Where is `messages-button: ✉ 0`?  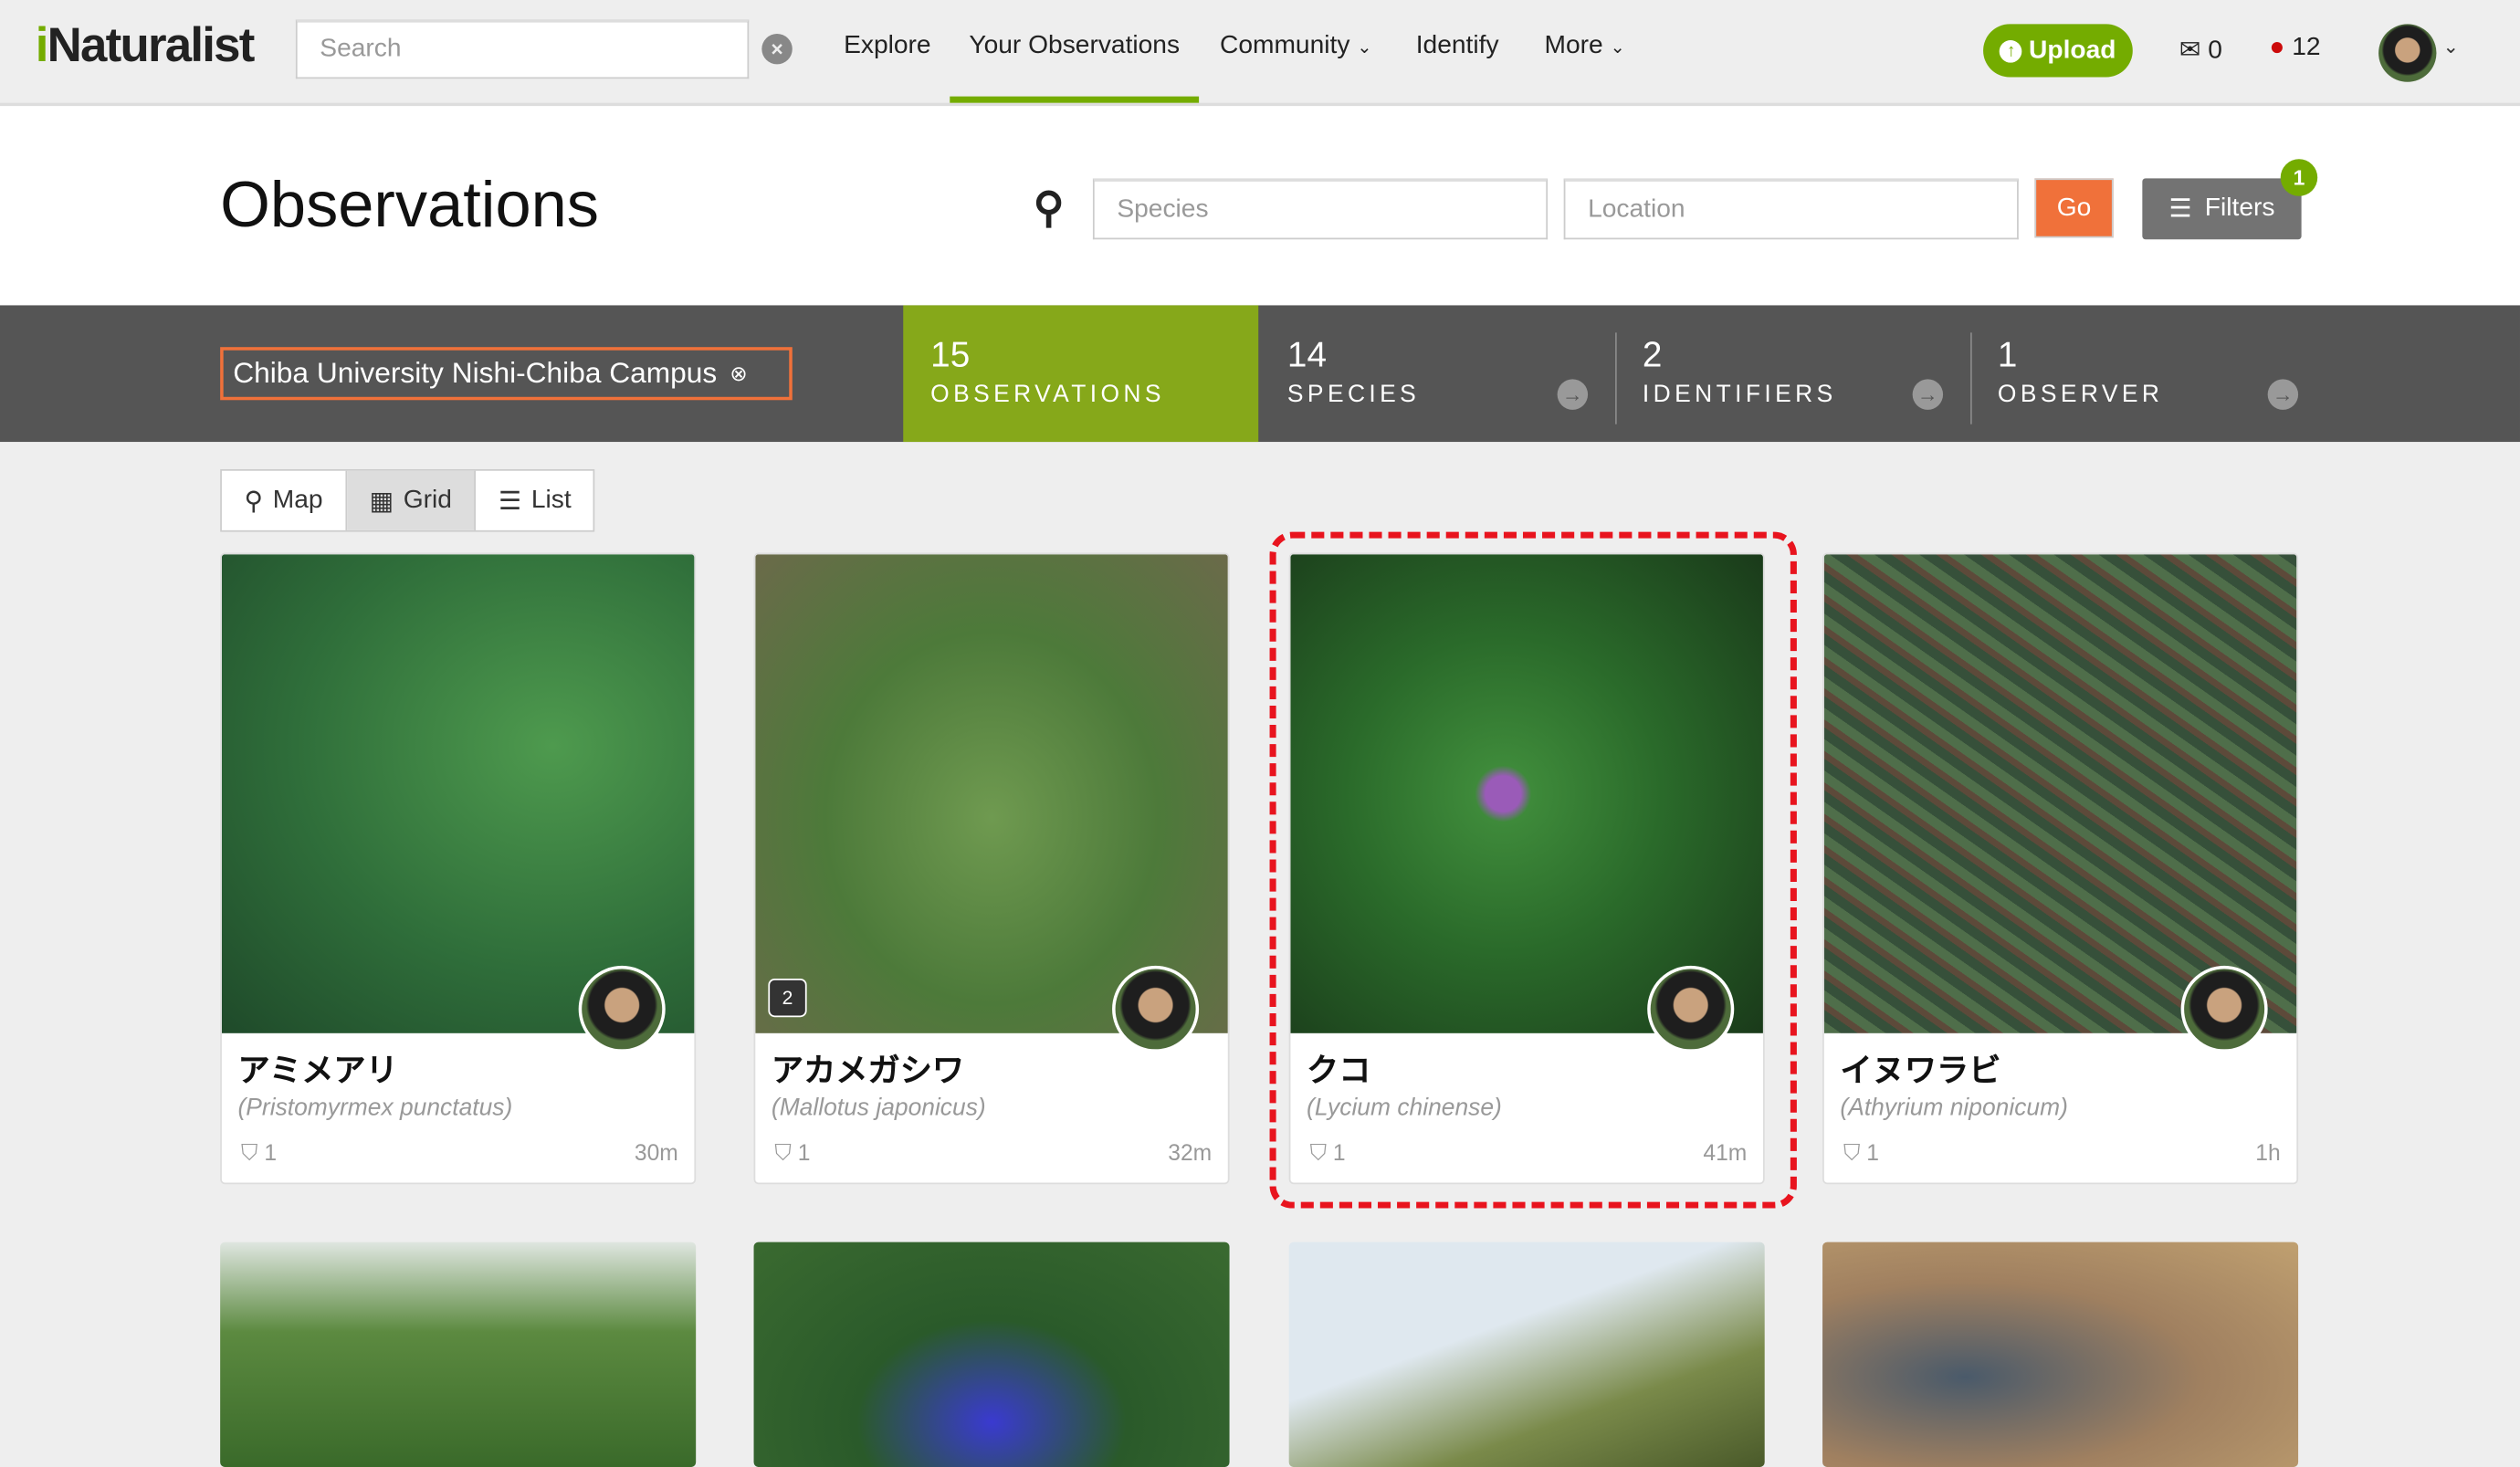
messages-button: ✉ 0 is located at coordinates (2200, 50).